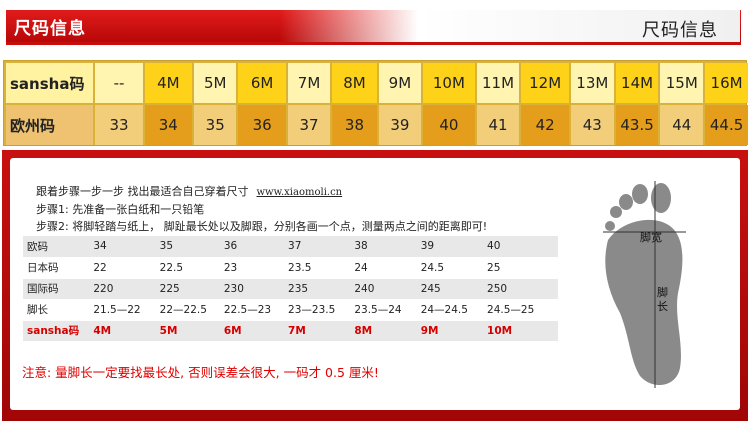 This screenshot has height=421, width=750. I want to click on reference-cell: 22—22.5, so click(187, 310).